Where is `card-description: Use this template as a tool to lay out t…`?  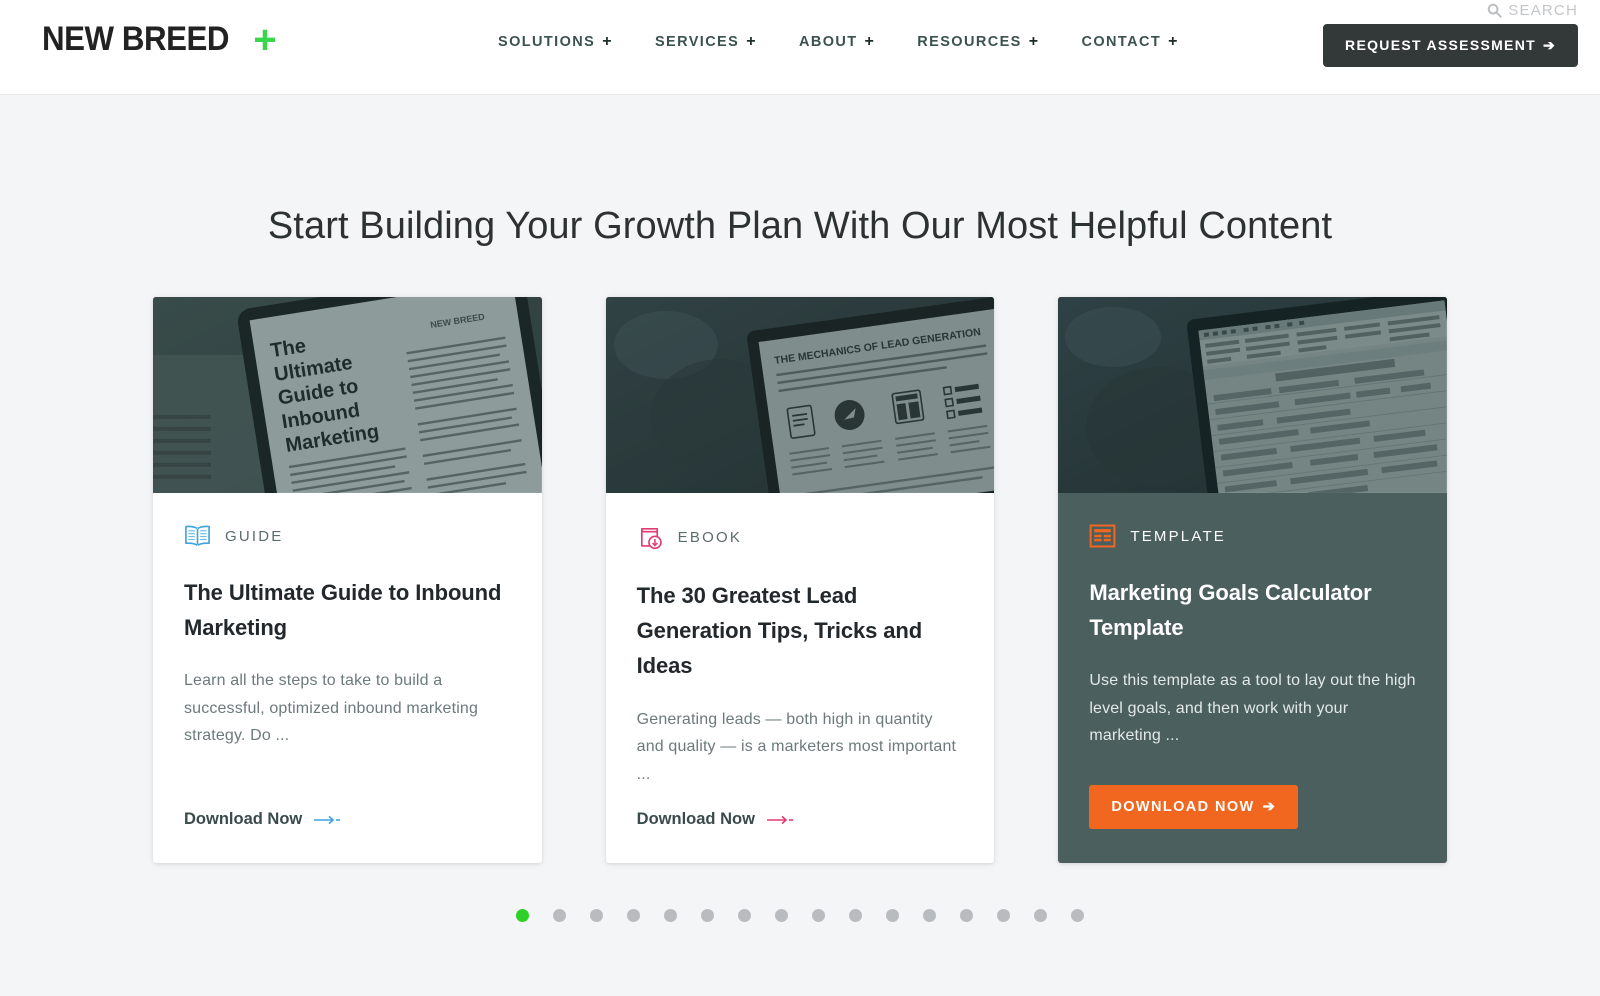 card-description: Use this template as a tool to lay out t… is located at coordinates (1252, 708).